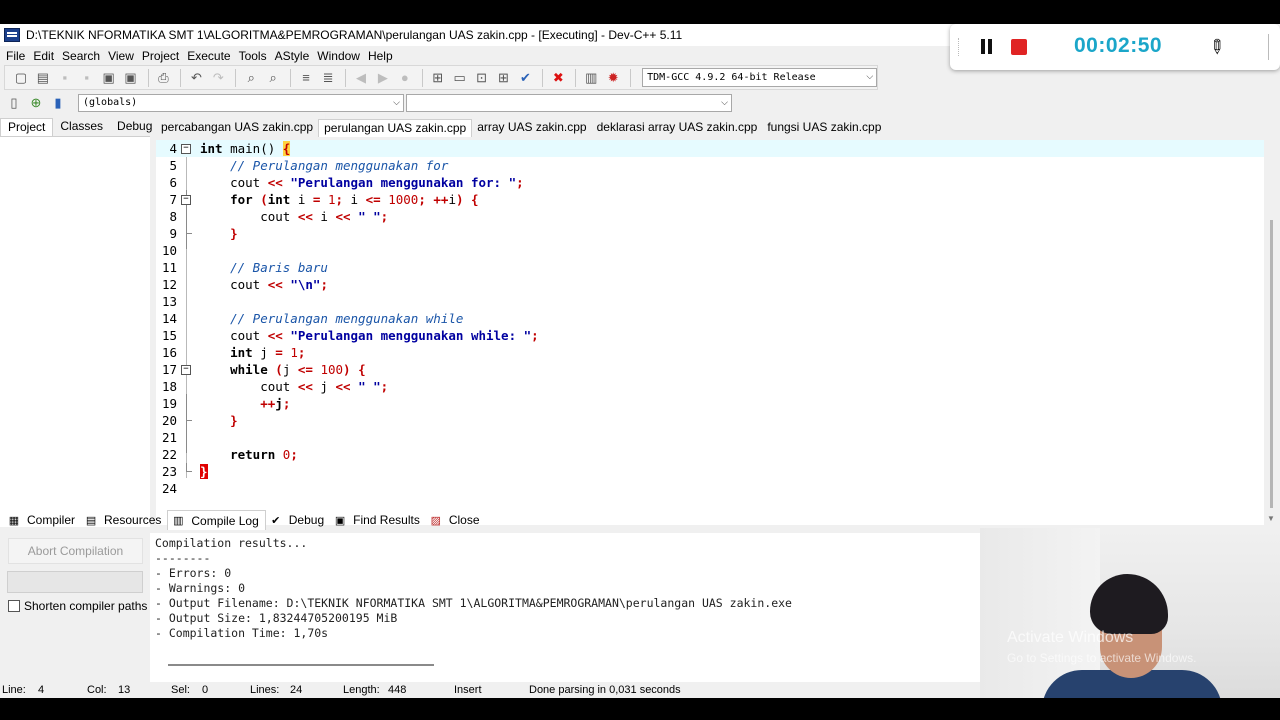  Describe the element at coordinates (710, 420) in the screenshot. I see `code-line: 20 }` at that location.